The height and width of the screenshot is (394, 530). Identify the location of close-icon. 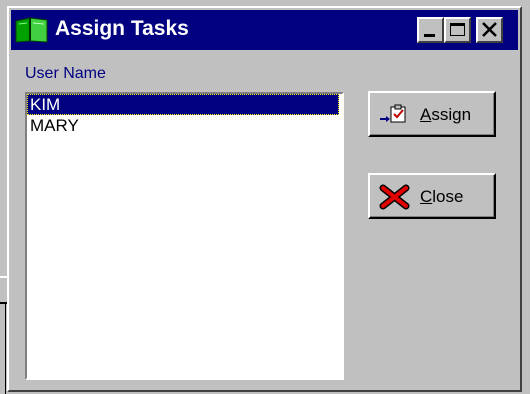
(489, 29).